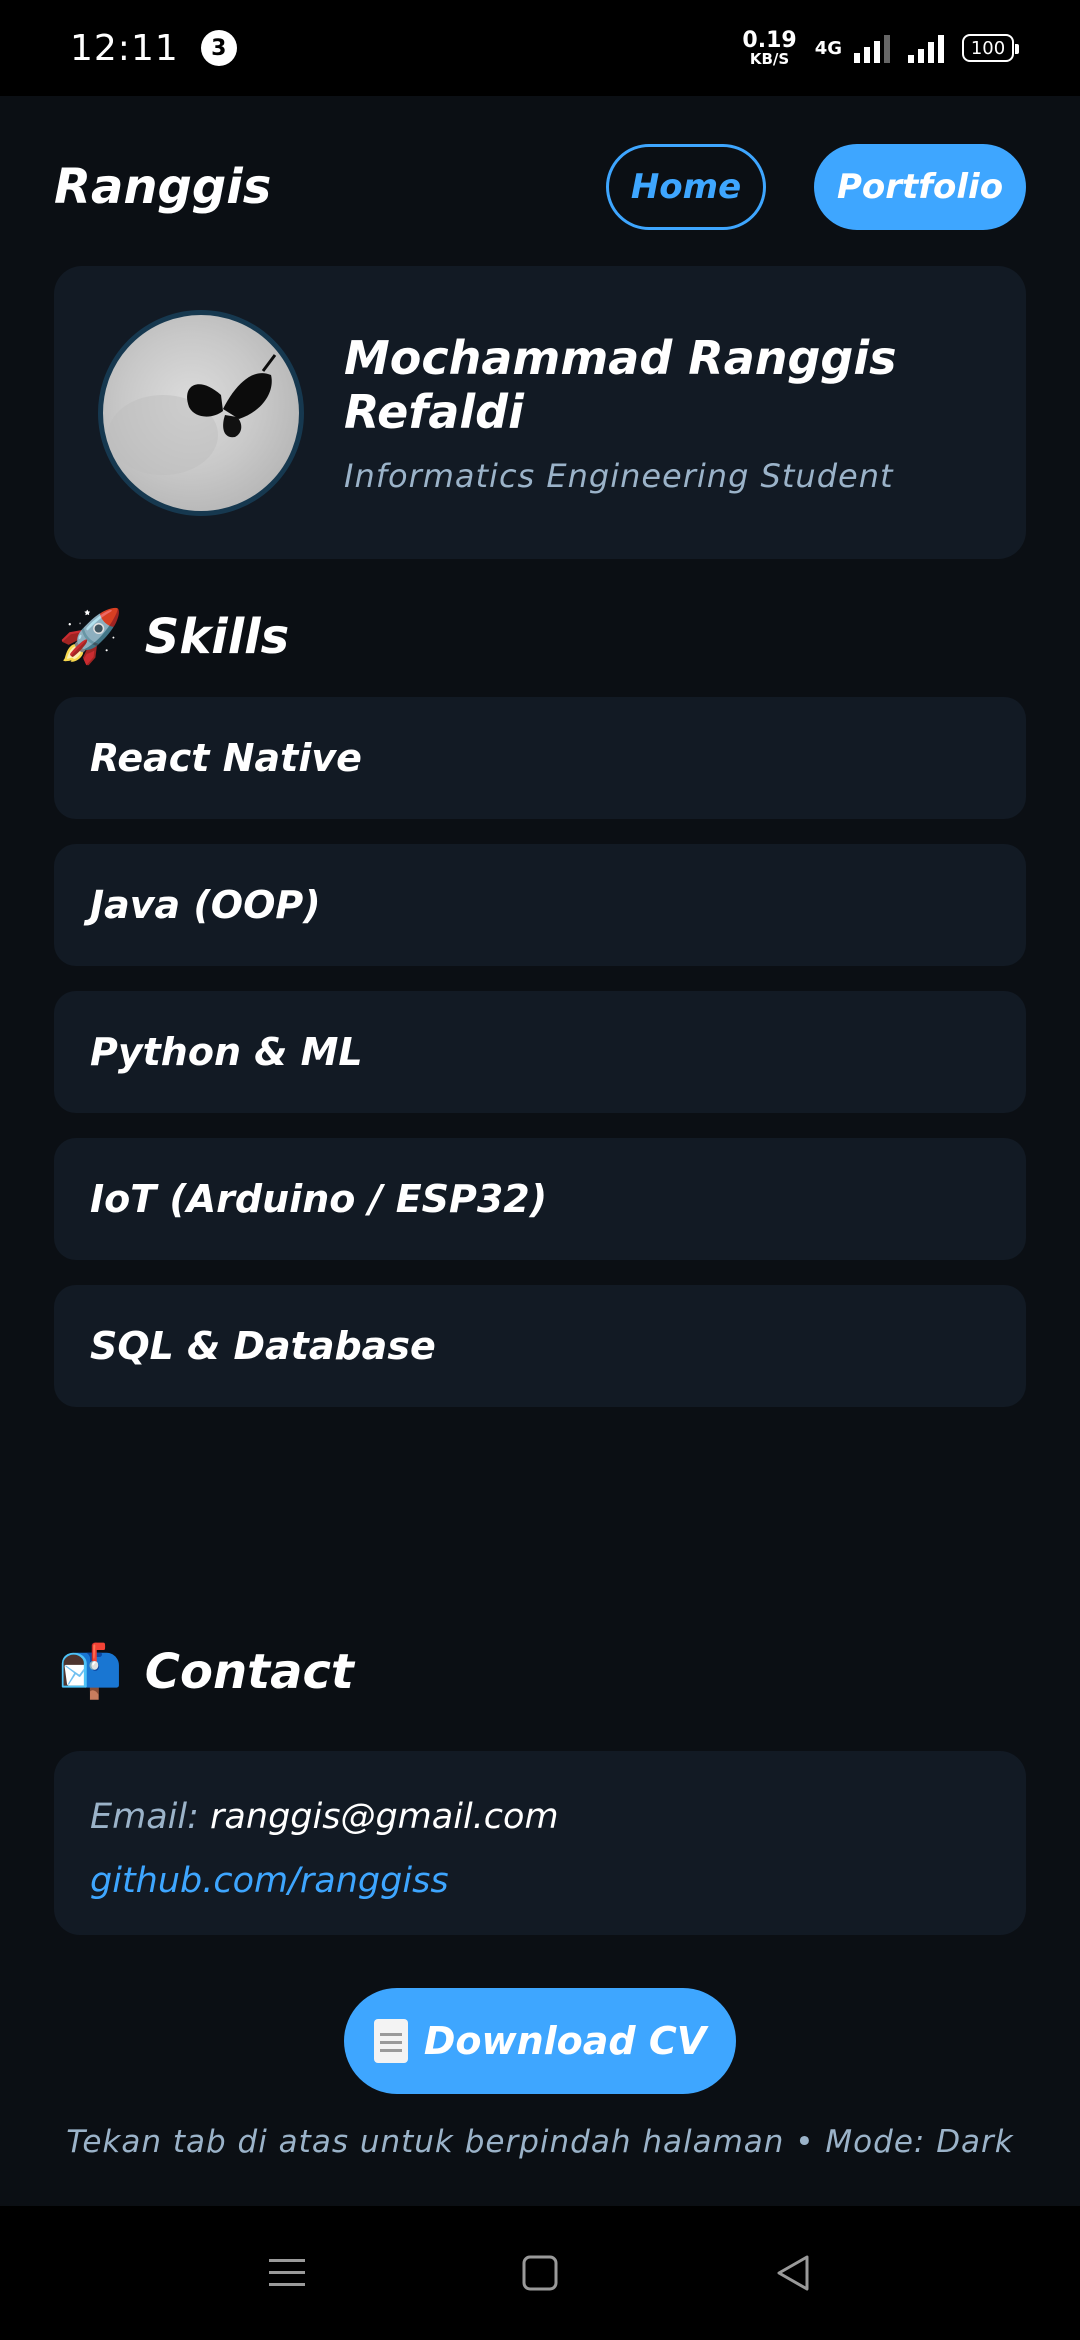 The height and width of the screenshot is (2340, 1080). What do you see at coordinates (540, 905) in the screenshot?
I see `skill-item: Java (OOP)` at bounding box center [540, 905].